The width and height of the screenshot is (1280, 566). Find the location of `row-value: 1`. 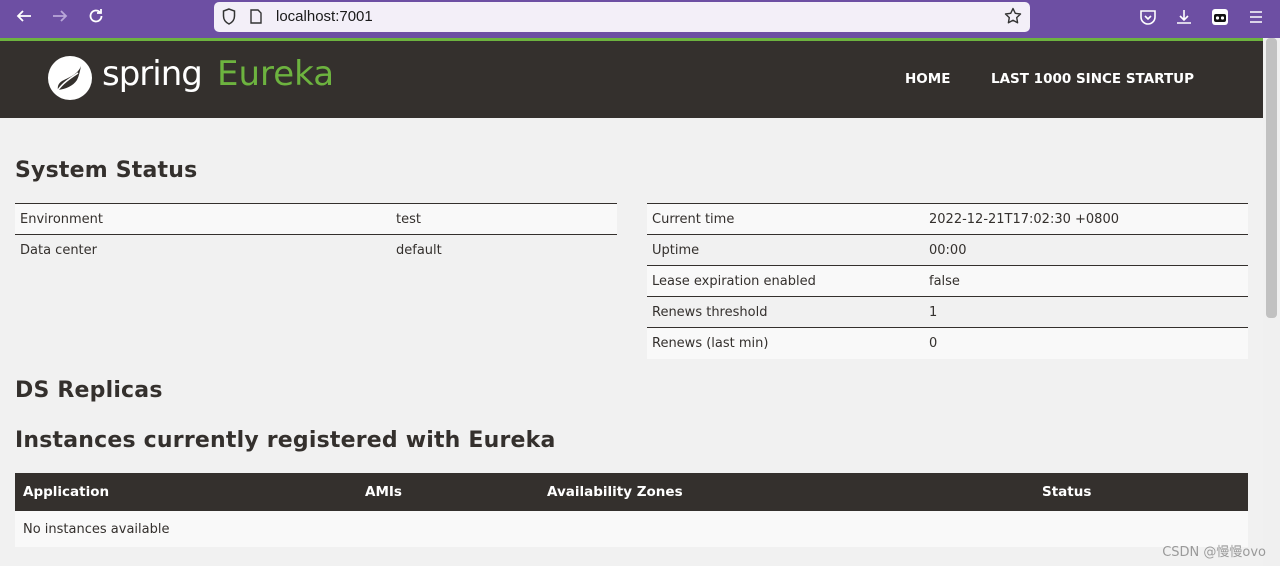

row-value: 1 is located at coordinates (1086, 312).